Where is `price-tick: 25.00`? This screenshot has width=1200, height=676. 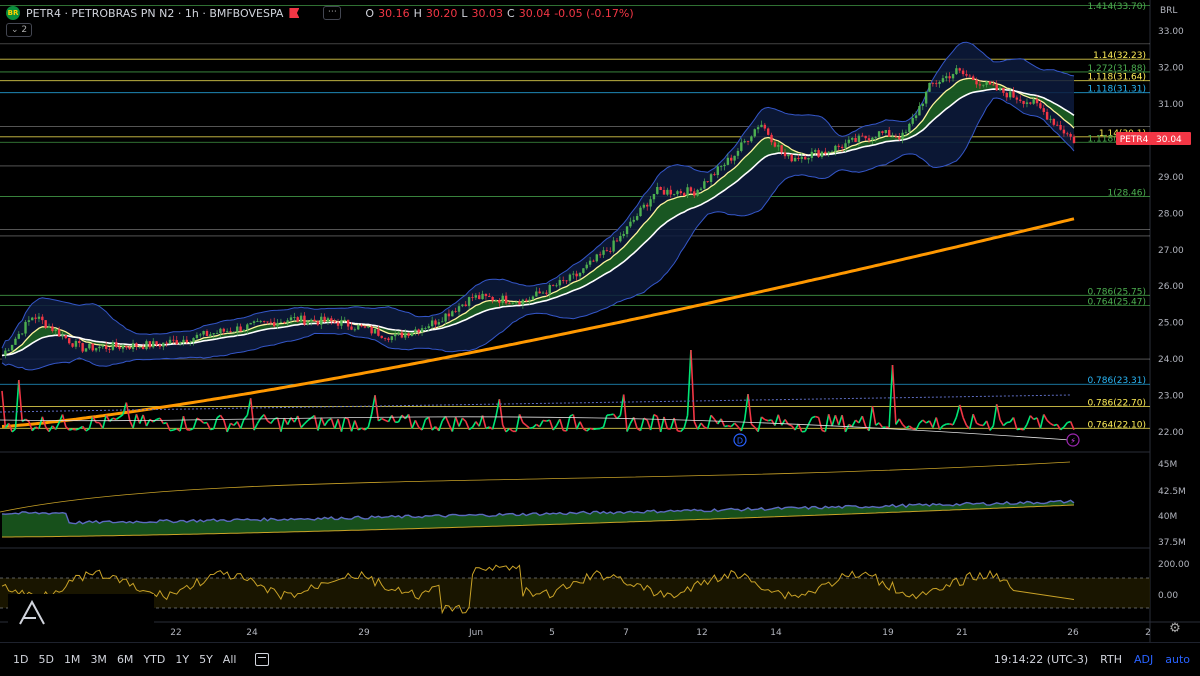 price-tick: 25.00 is located at coordinates (1171, 324).